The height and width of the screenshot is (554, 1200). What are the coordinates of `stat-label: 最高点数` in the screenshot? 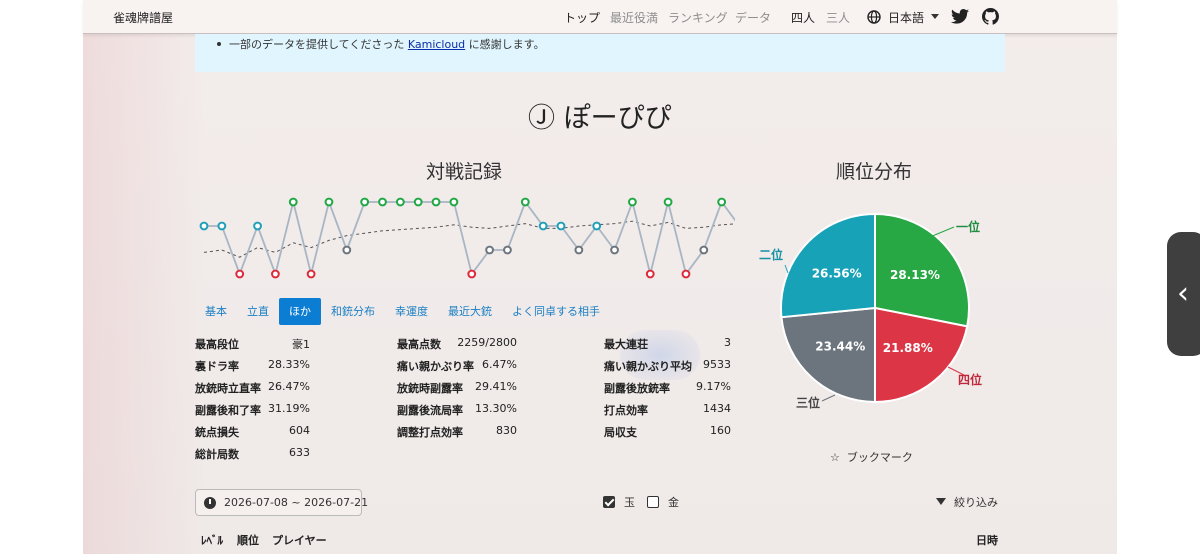 It's located at (419, 344).